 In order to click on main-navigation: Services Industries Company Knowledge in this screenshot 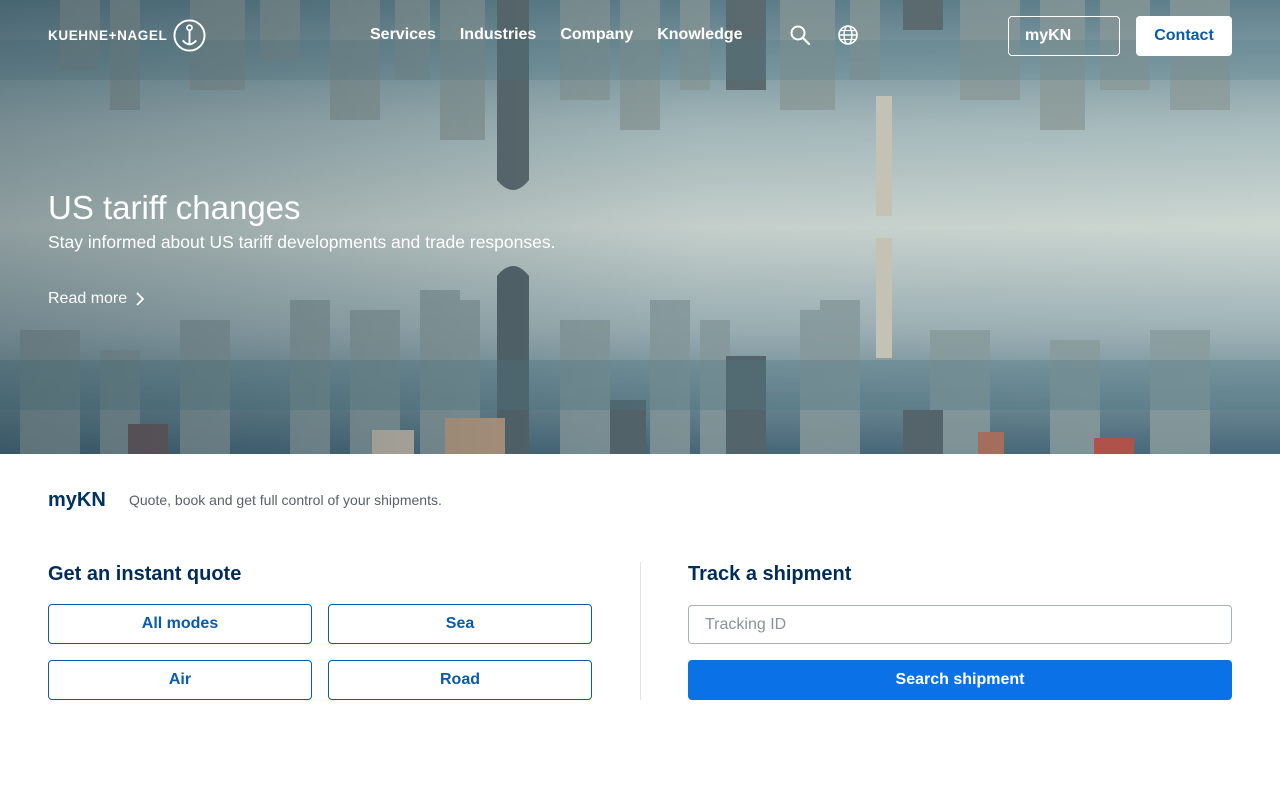, I will do `click(556, 35)`.